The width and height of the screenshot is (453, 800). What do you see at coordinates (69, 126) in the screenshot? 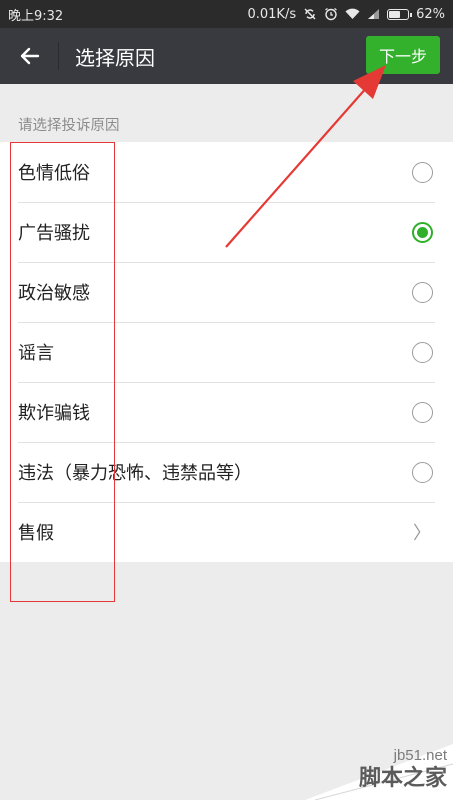
I see `section-label: 请选择投诉原因` at bounding box center [69, 126].